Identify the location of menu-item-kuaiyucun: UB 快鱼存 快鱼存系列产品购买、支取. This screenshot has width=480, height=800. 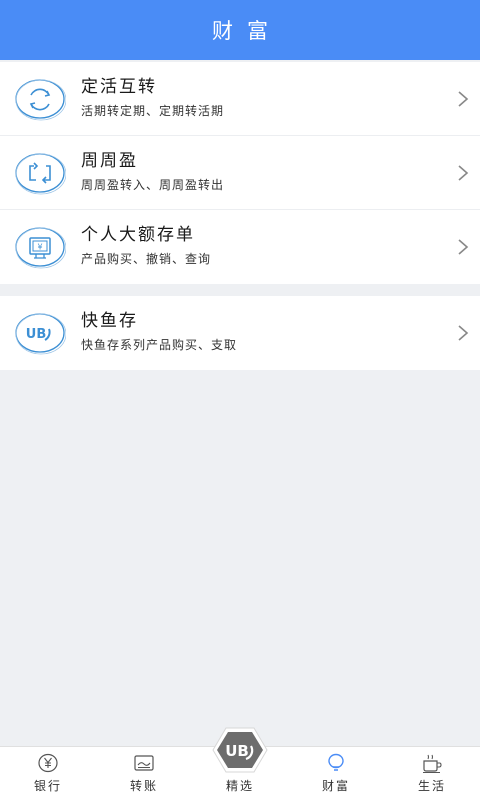
(240, 333).